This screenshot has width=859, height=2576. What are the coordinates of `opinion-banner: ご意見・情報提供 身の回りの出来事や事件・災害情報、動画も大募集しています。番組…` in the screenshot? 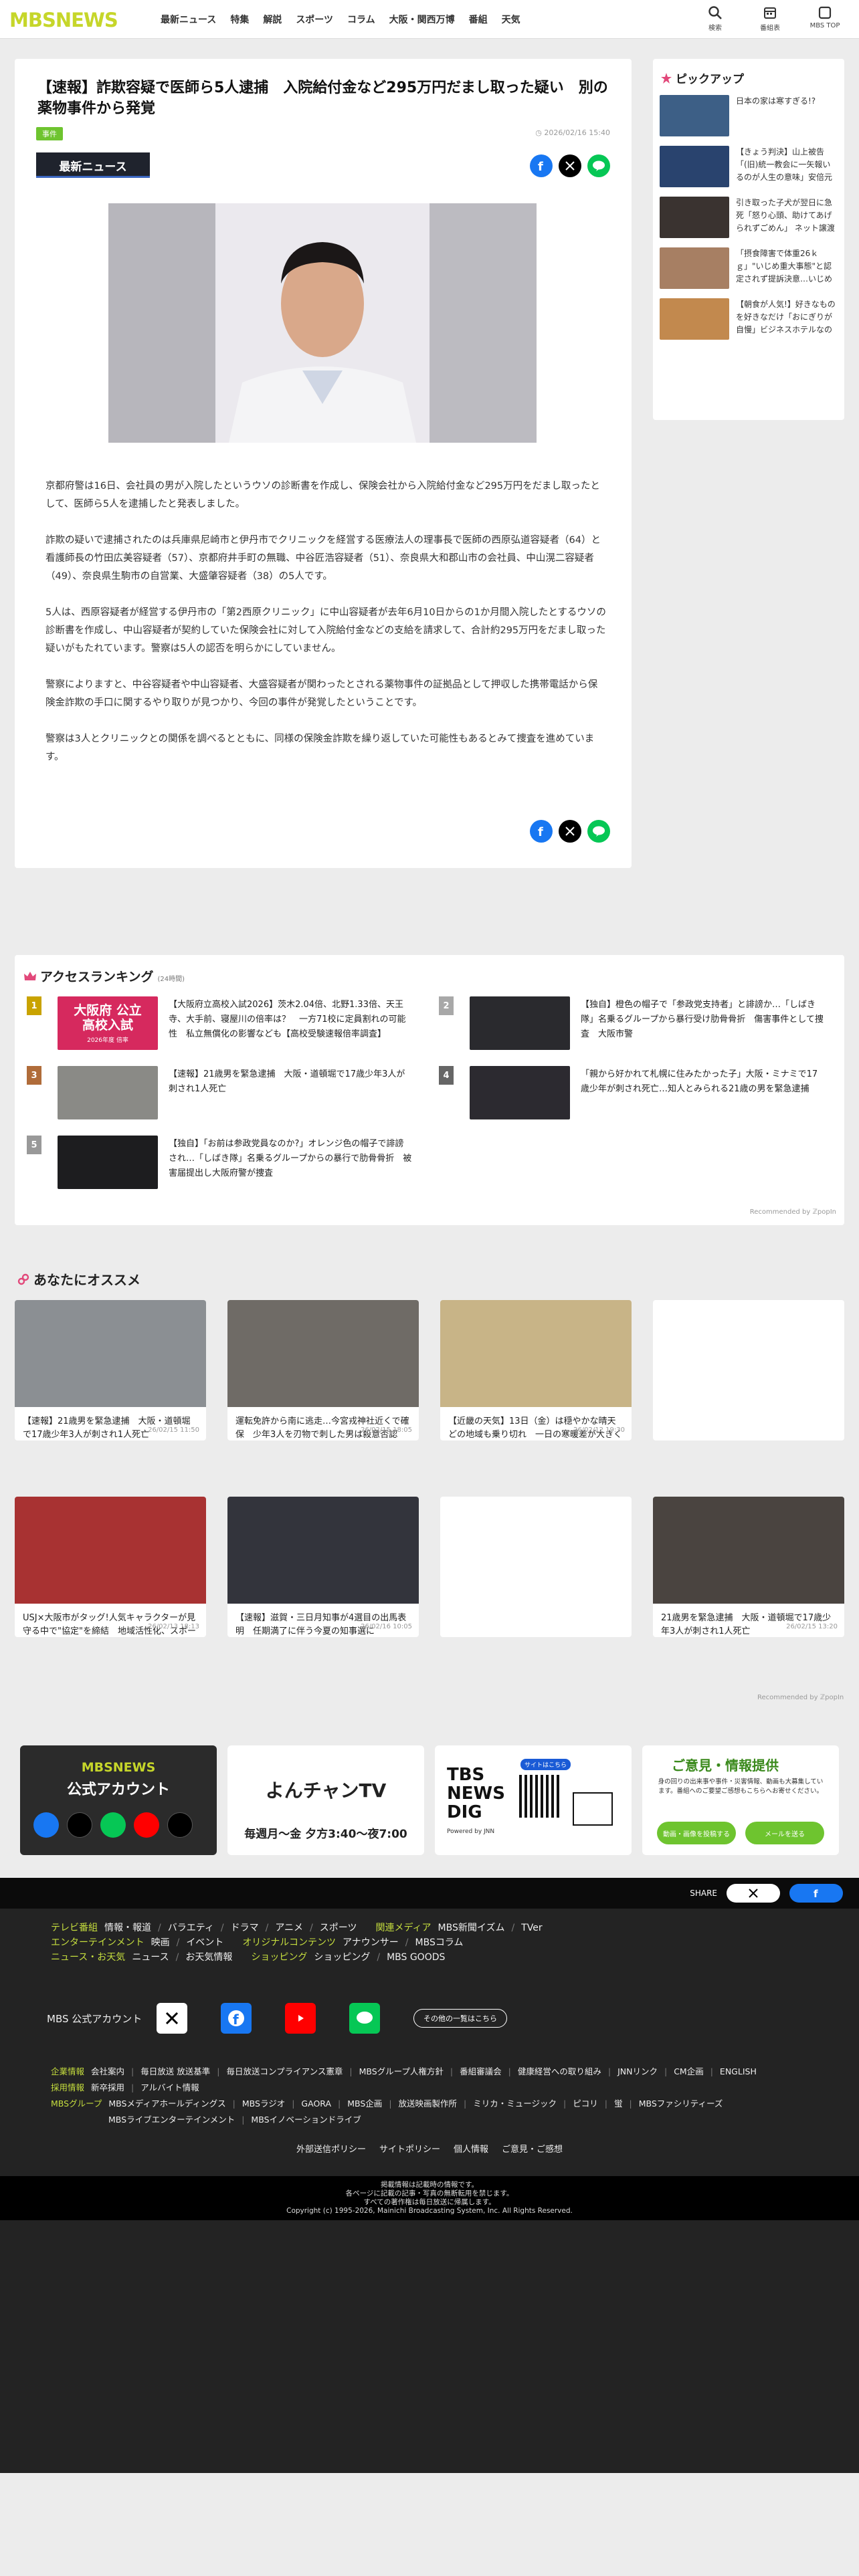 It's located at (740, 1800).